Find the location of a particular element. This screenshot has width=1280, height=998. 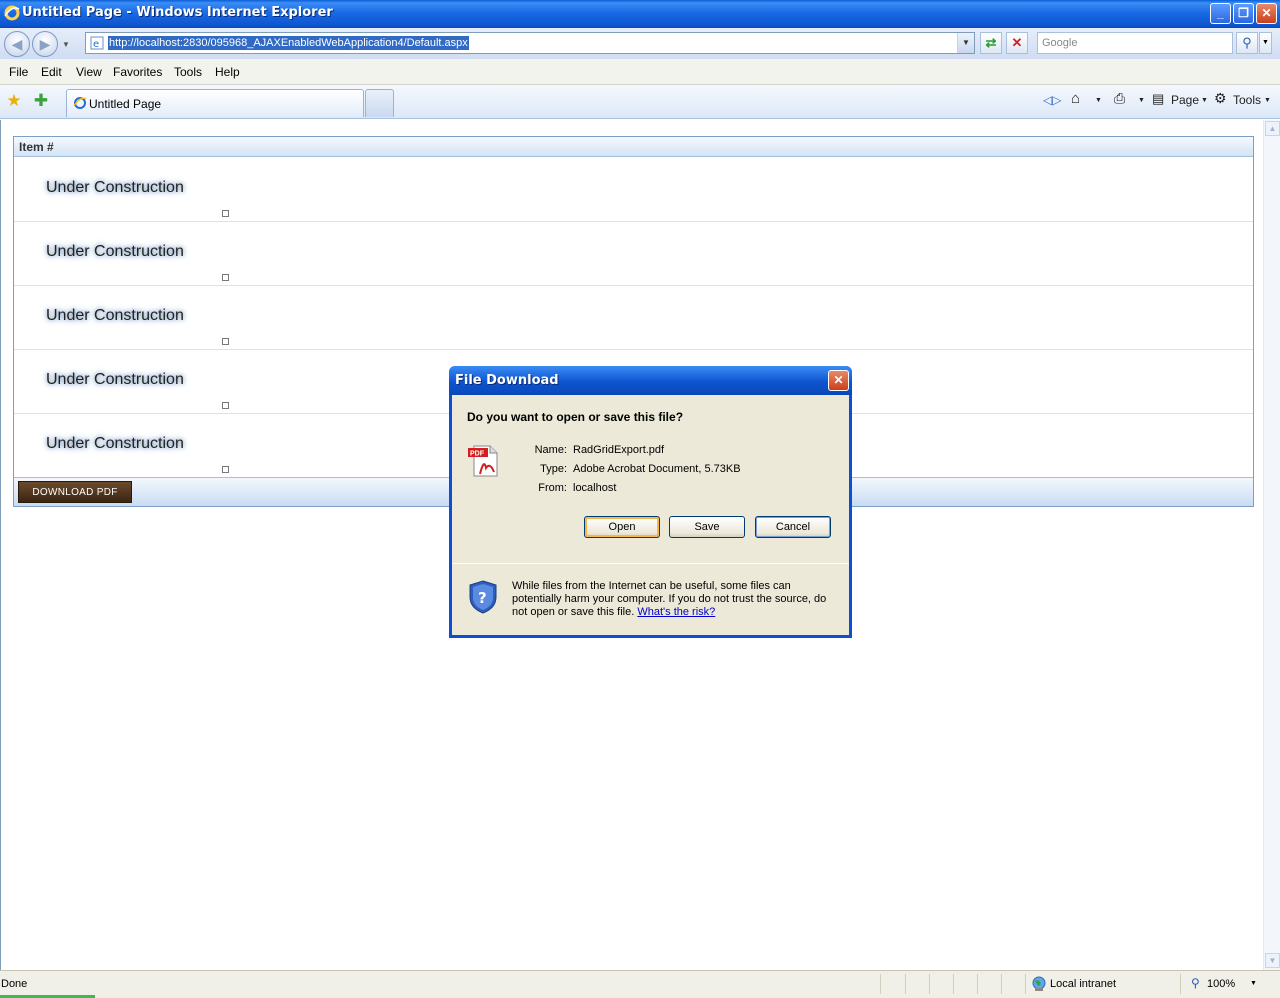

stop-button: ✕ is located at coordinates (1017, 43).